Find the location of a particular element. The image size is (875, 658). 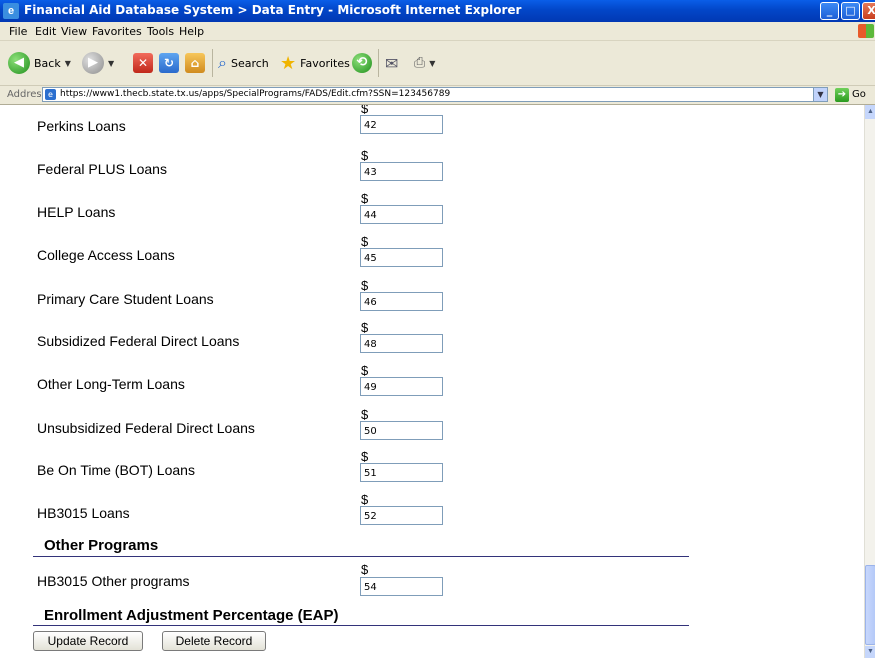

form-row: Perkins Loans $ 42 is located at coordinates (350, 126).